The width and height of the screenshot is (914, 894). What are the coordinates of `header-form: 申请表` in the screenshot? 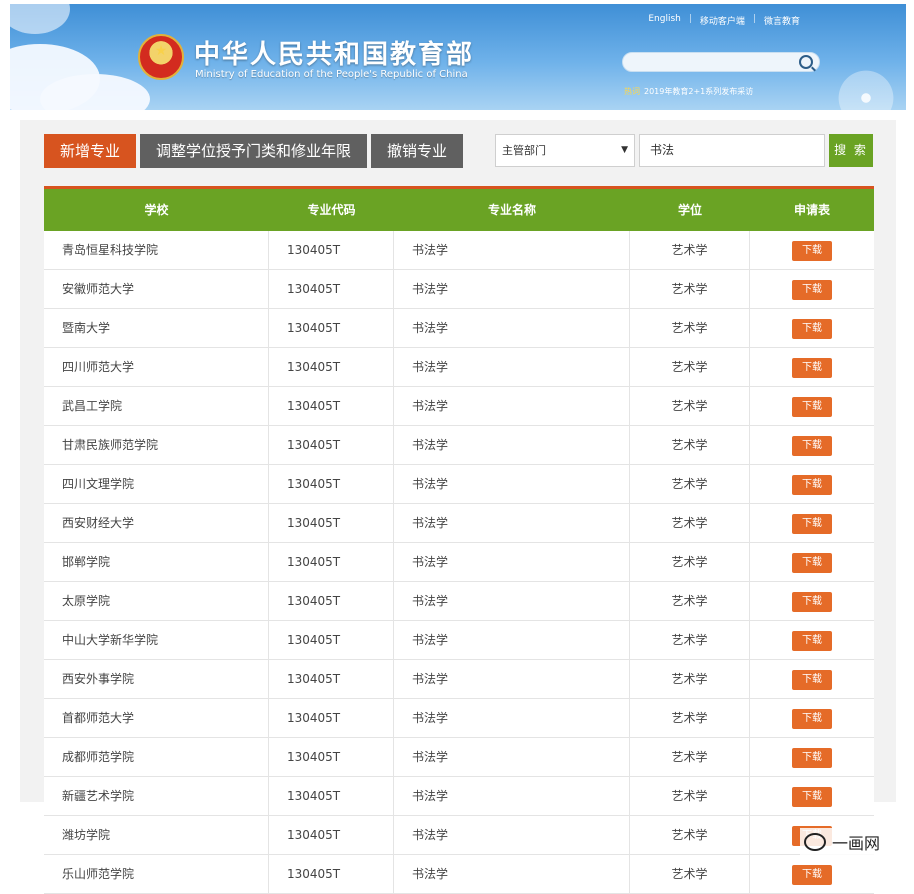 It's located at (811, 210).